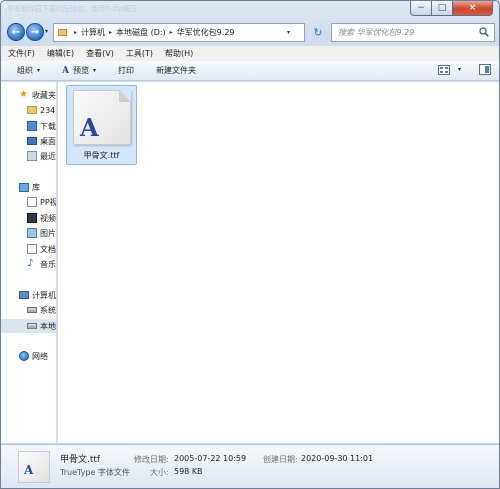  I want to click on nav-label: 计算机, so click(44, 295).